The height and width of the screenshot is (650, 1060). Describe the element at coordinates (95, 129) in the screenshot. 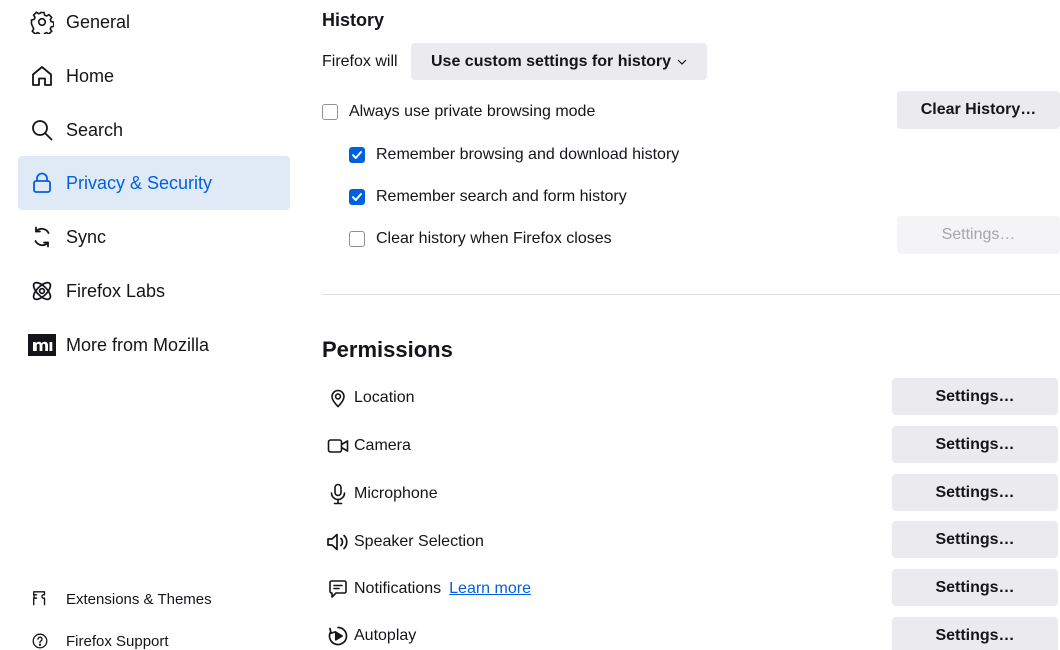

I see `sidebar-item-label: Search` at that location.